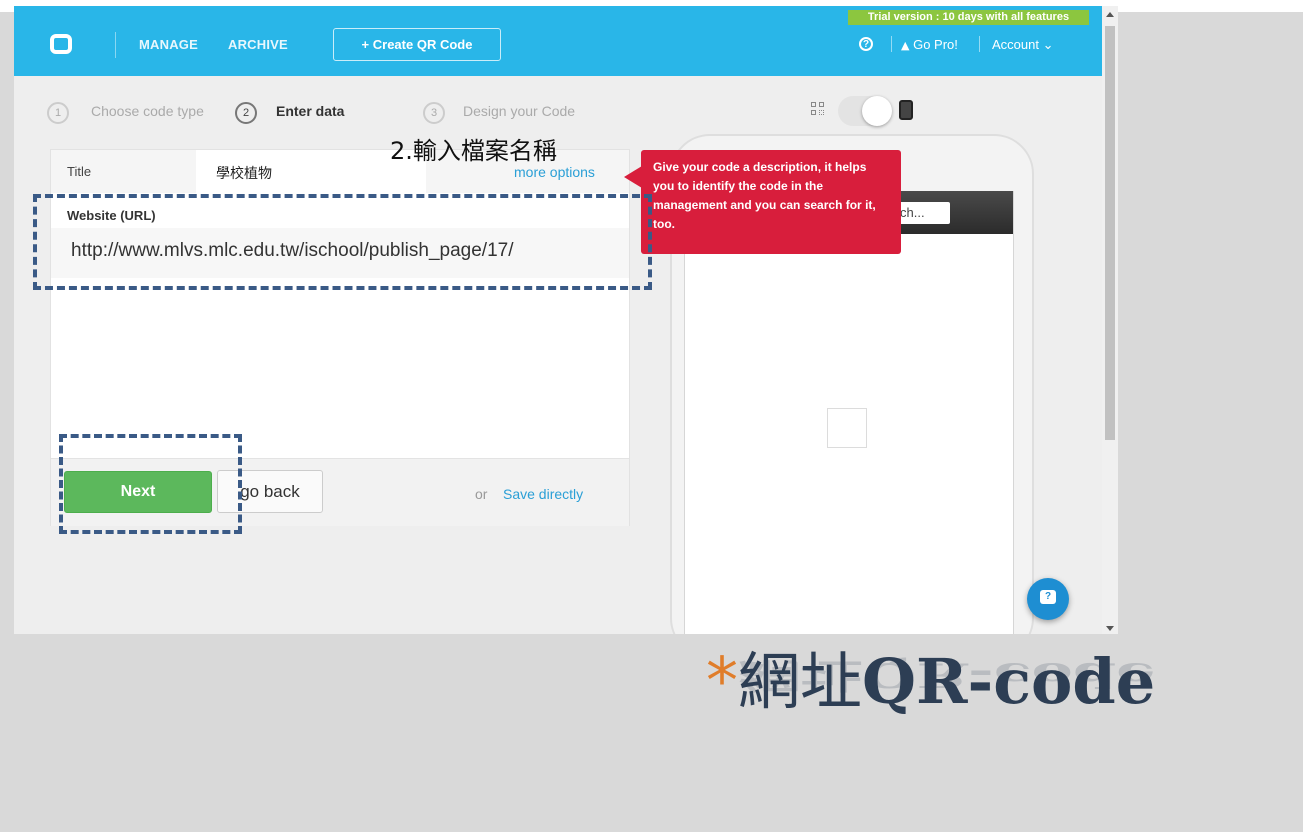 The width and height of the screenshot is (1303, 832). I want to click on page-scrollbar, so click(1110, 320).